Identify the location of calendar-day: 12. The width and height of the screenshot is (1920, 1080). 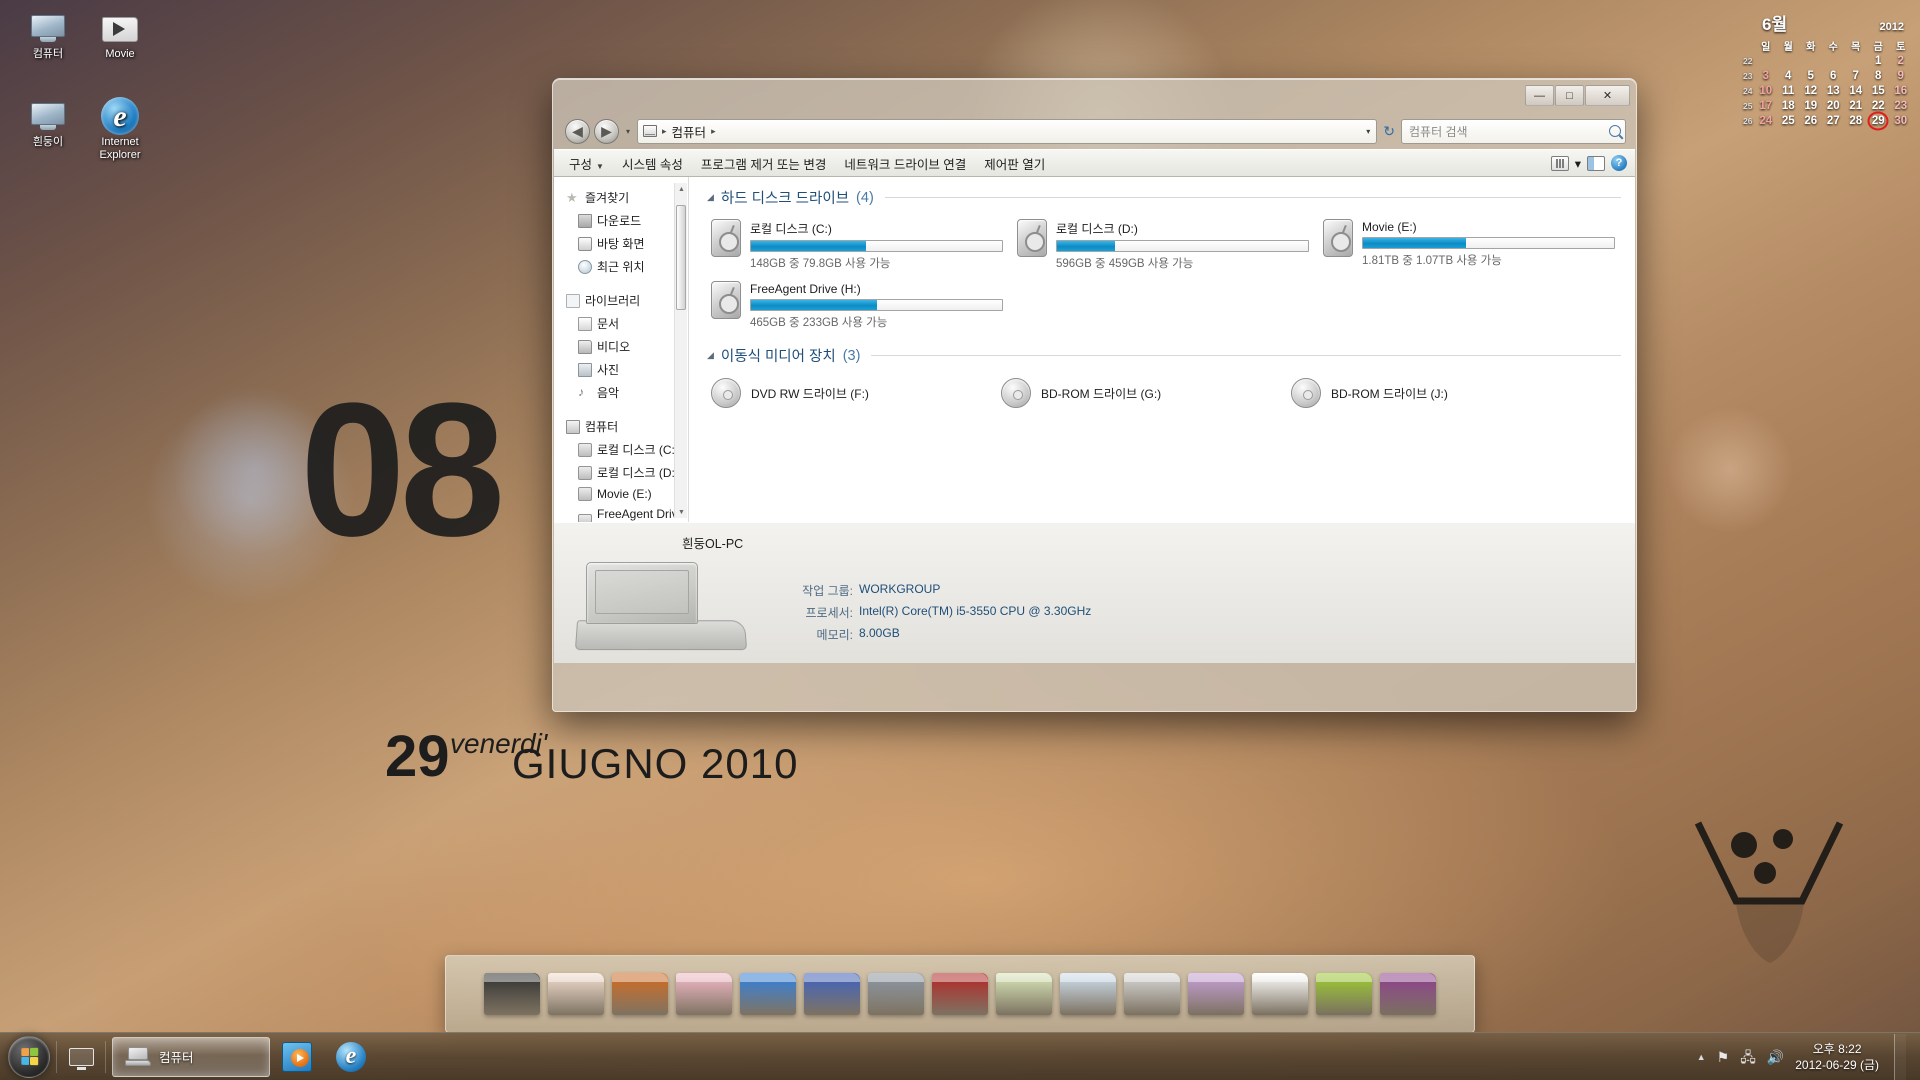
(1811, 90).